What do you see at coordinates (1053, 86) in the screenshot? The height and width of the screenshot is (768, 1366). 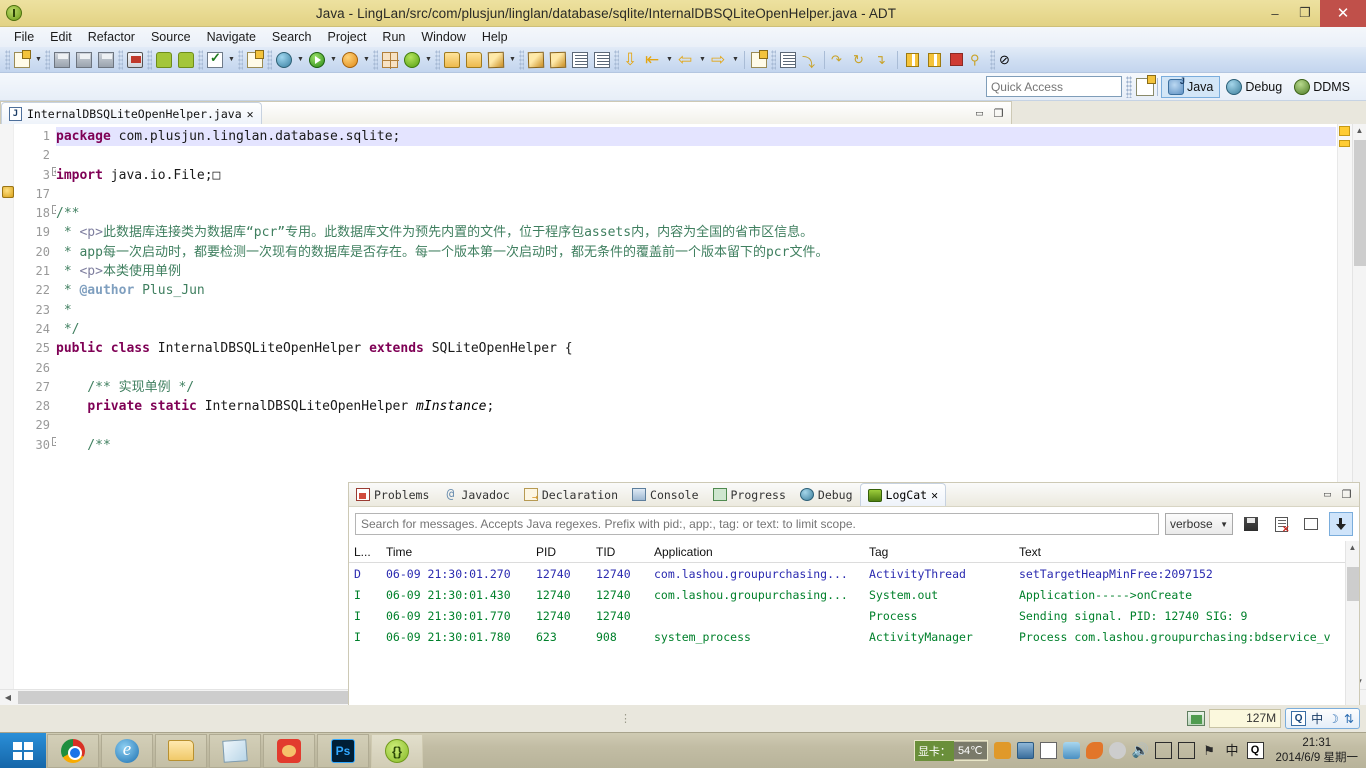 I see `quick-access-input` at bounding box center [1053, 86].